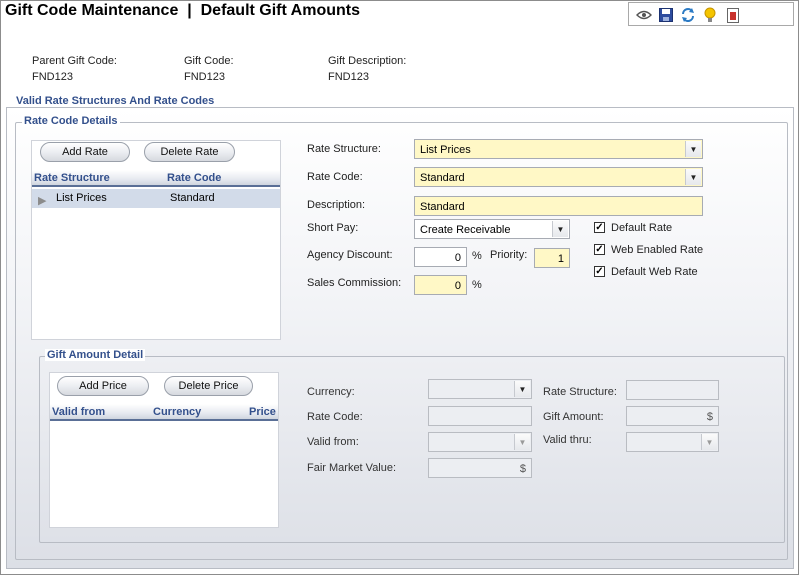  Describe the element at coordinates (189, 152) in the screenshot. I see `delete-rate-button: Delete Rate` at that location.